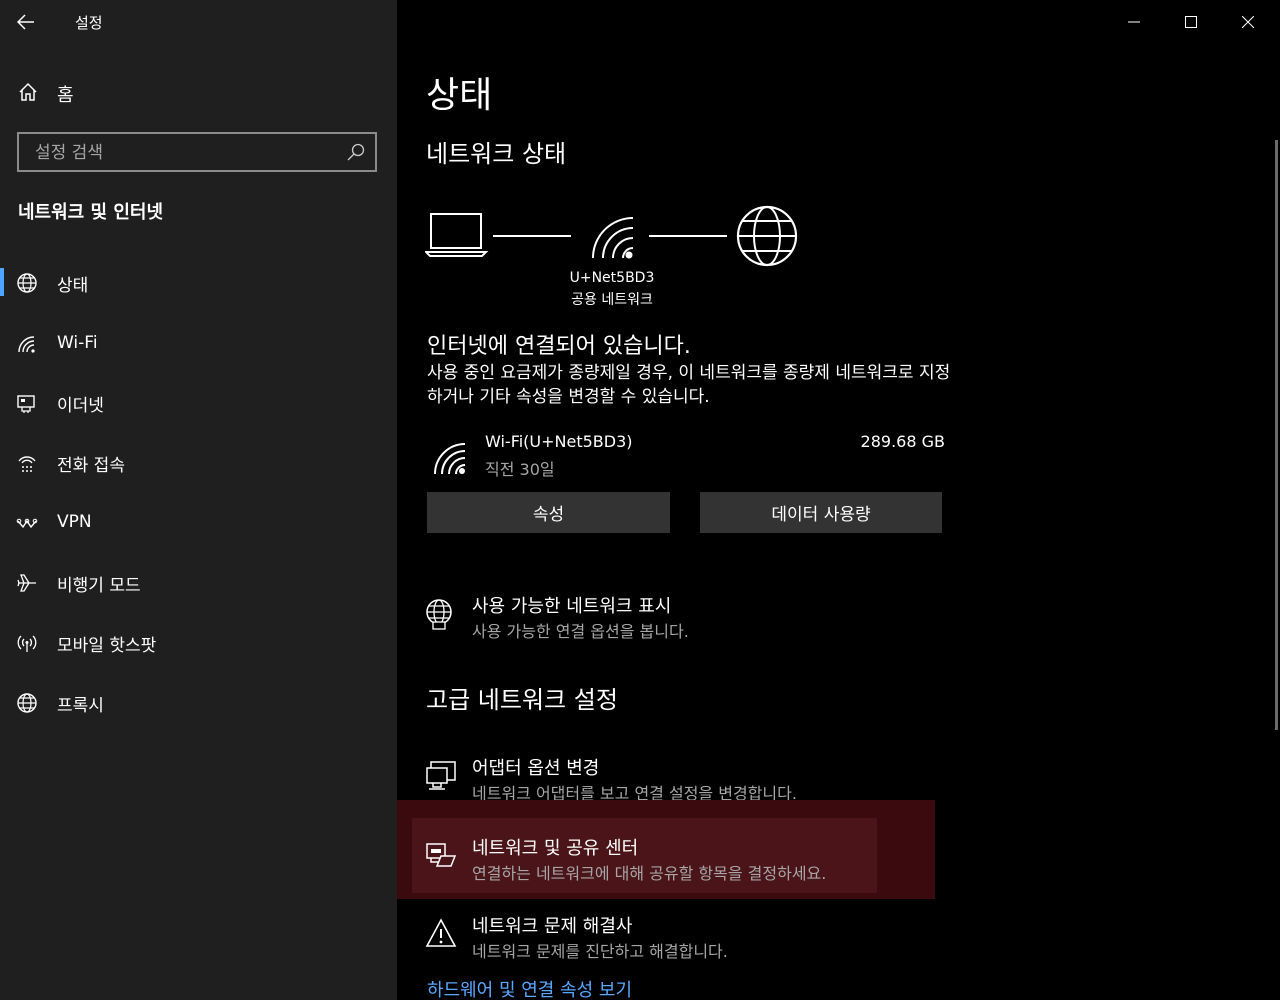 This screenshot has height=1000, width=1280. I want to click on wifi-signal-icon, so click(613, 238).